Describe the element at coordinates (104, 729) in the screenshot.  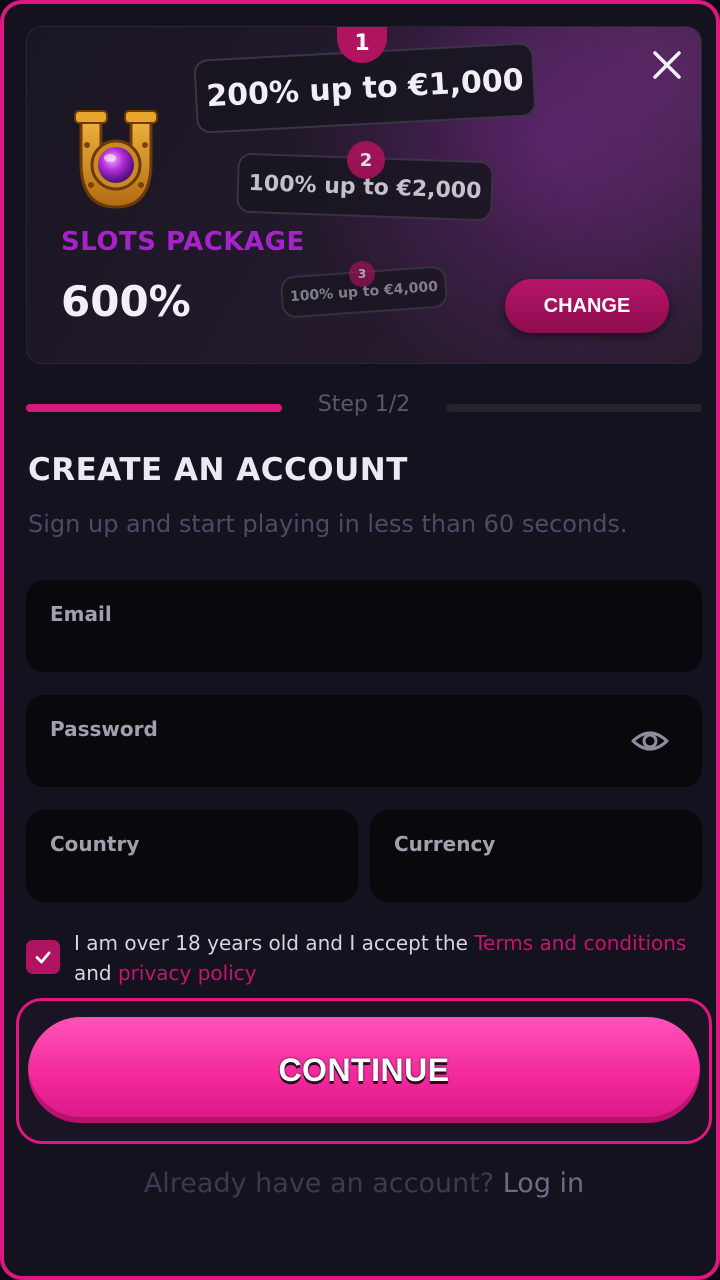
I see `password-label: Password` at that location.